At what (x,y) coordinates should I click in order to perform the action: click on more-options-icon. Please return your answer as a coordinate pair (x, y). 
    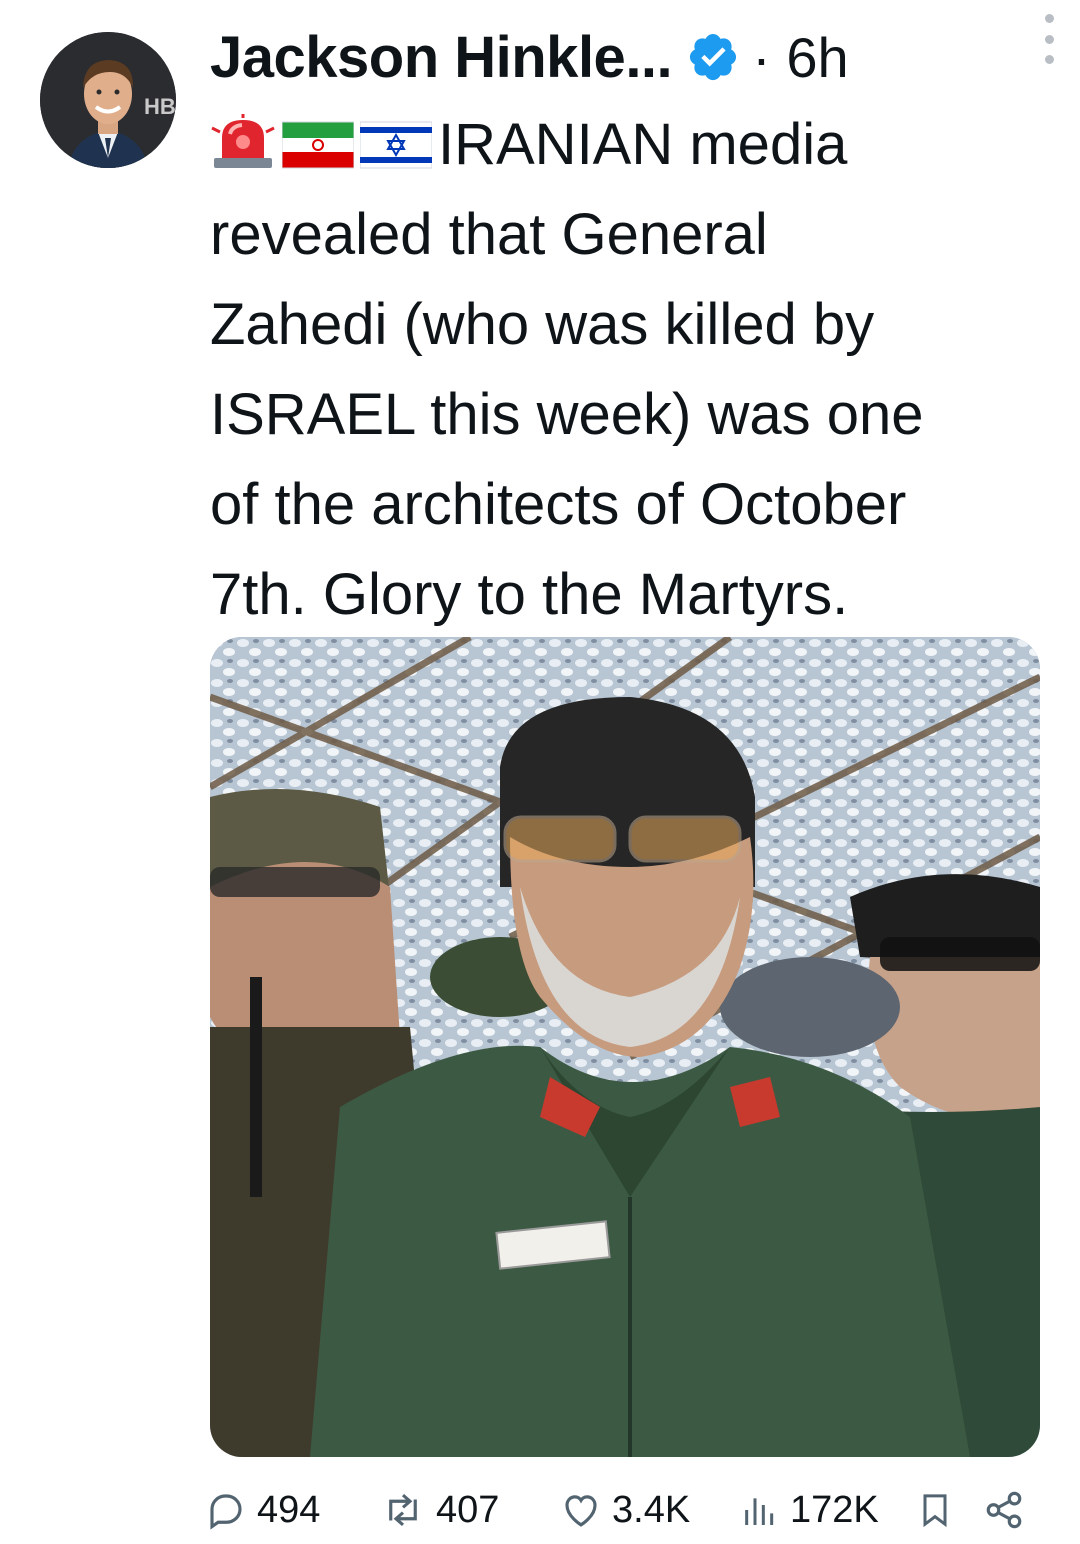
    Looking at the image, I should click on (1049, 39).